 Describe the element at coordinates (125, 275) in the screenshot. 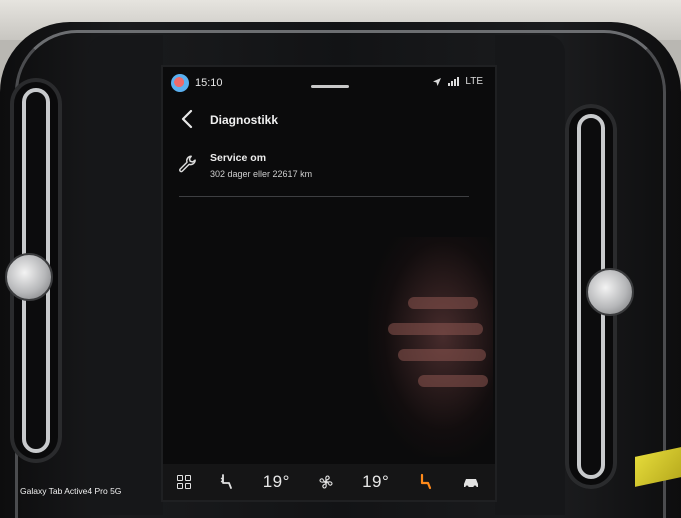

I see `left-screen-pillar` at that location.